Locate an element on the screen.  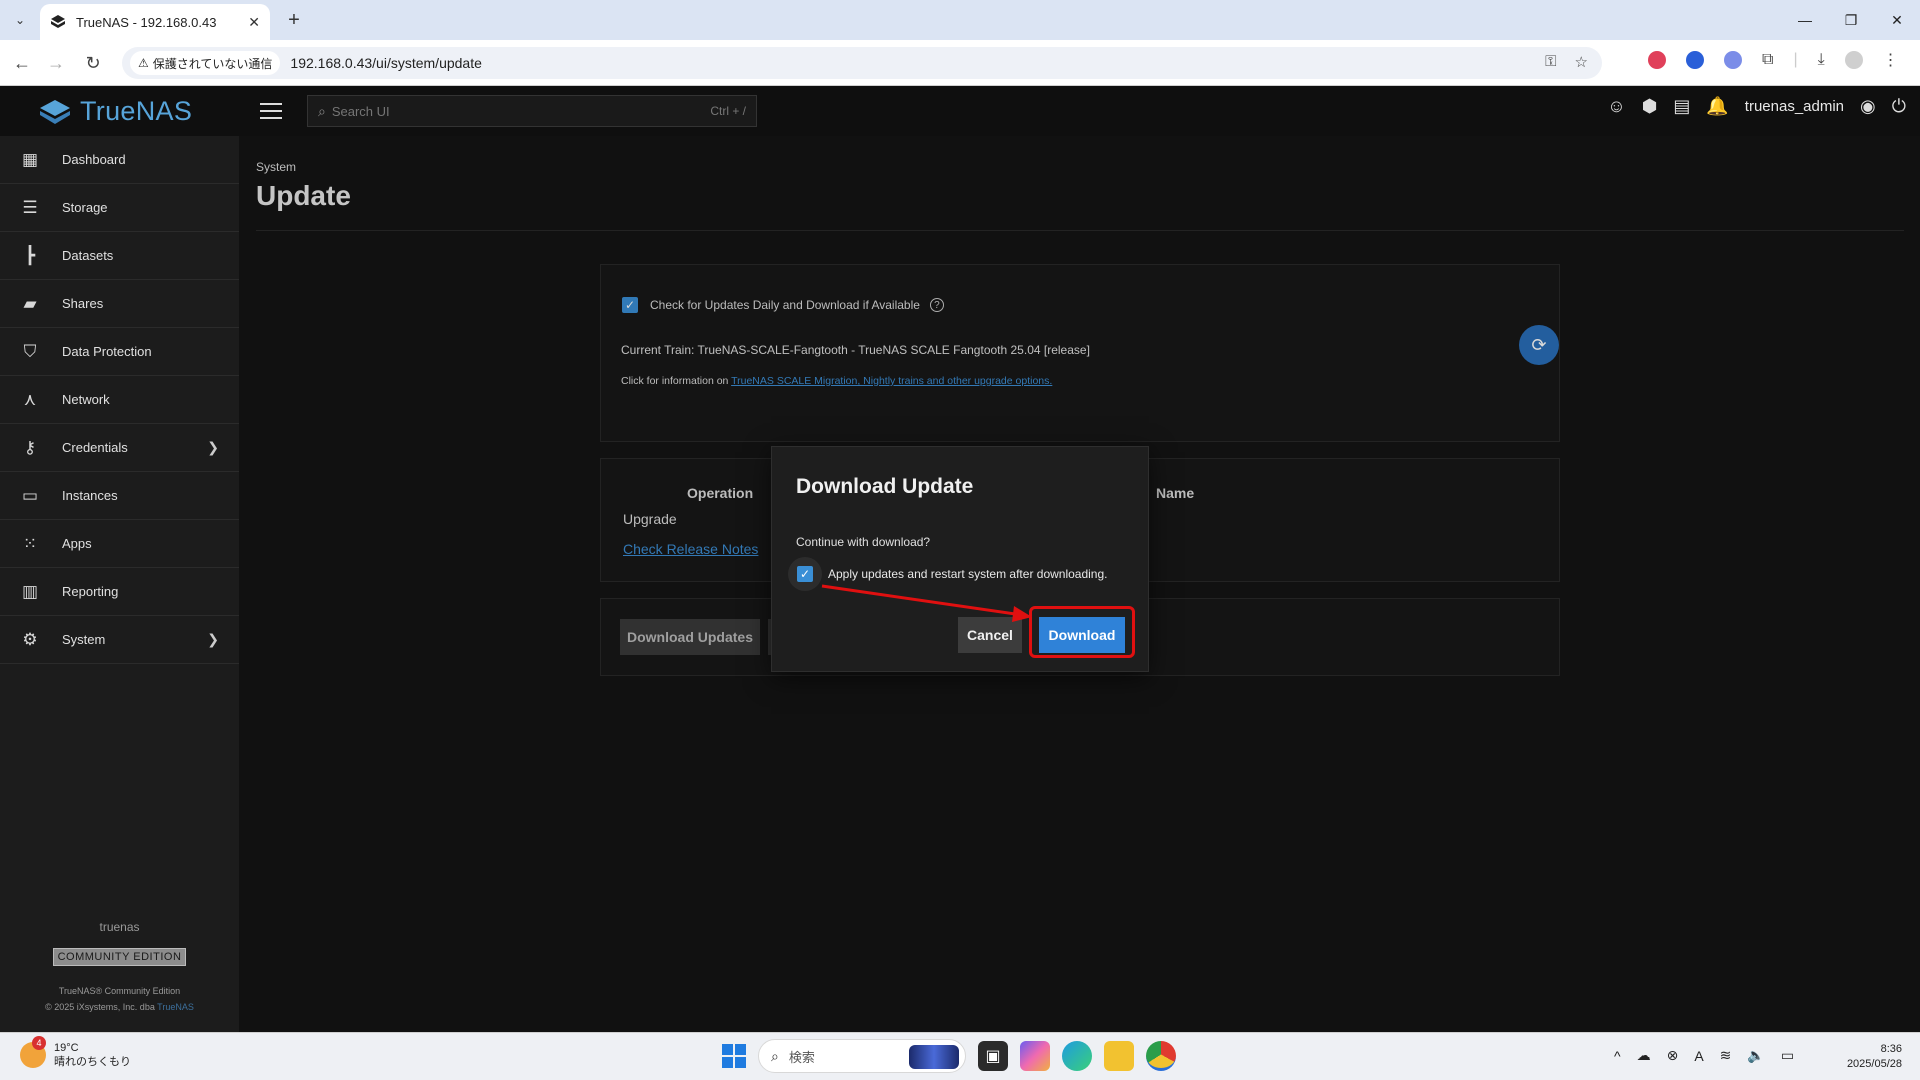
ime-icon: A is located at coordinates (1698, 1056).